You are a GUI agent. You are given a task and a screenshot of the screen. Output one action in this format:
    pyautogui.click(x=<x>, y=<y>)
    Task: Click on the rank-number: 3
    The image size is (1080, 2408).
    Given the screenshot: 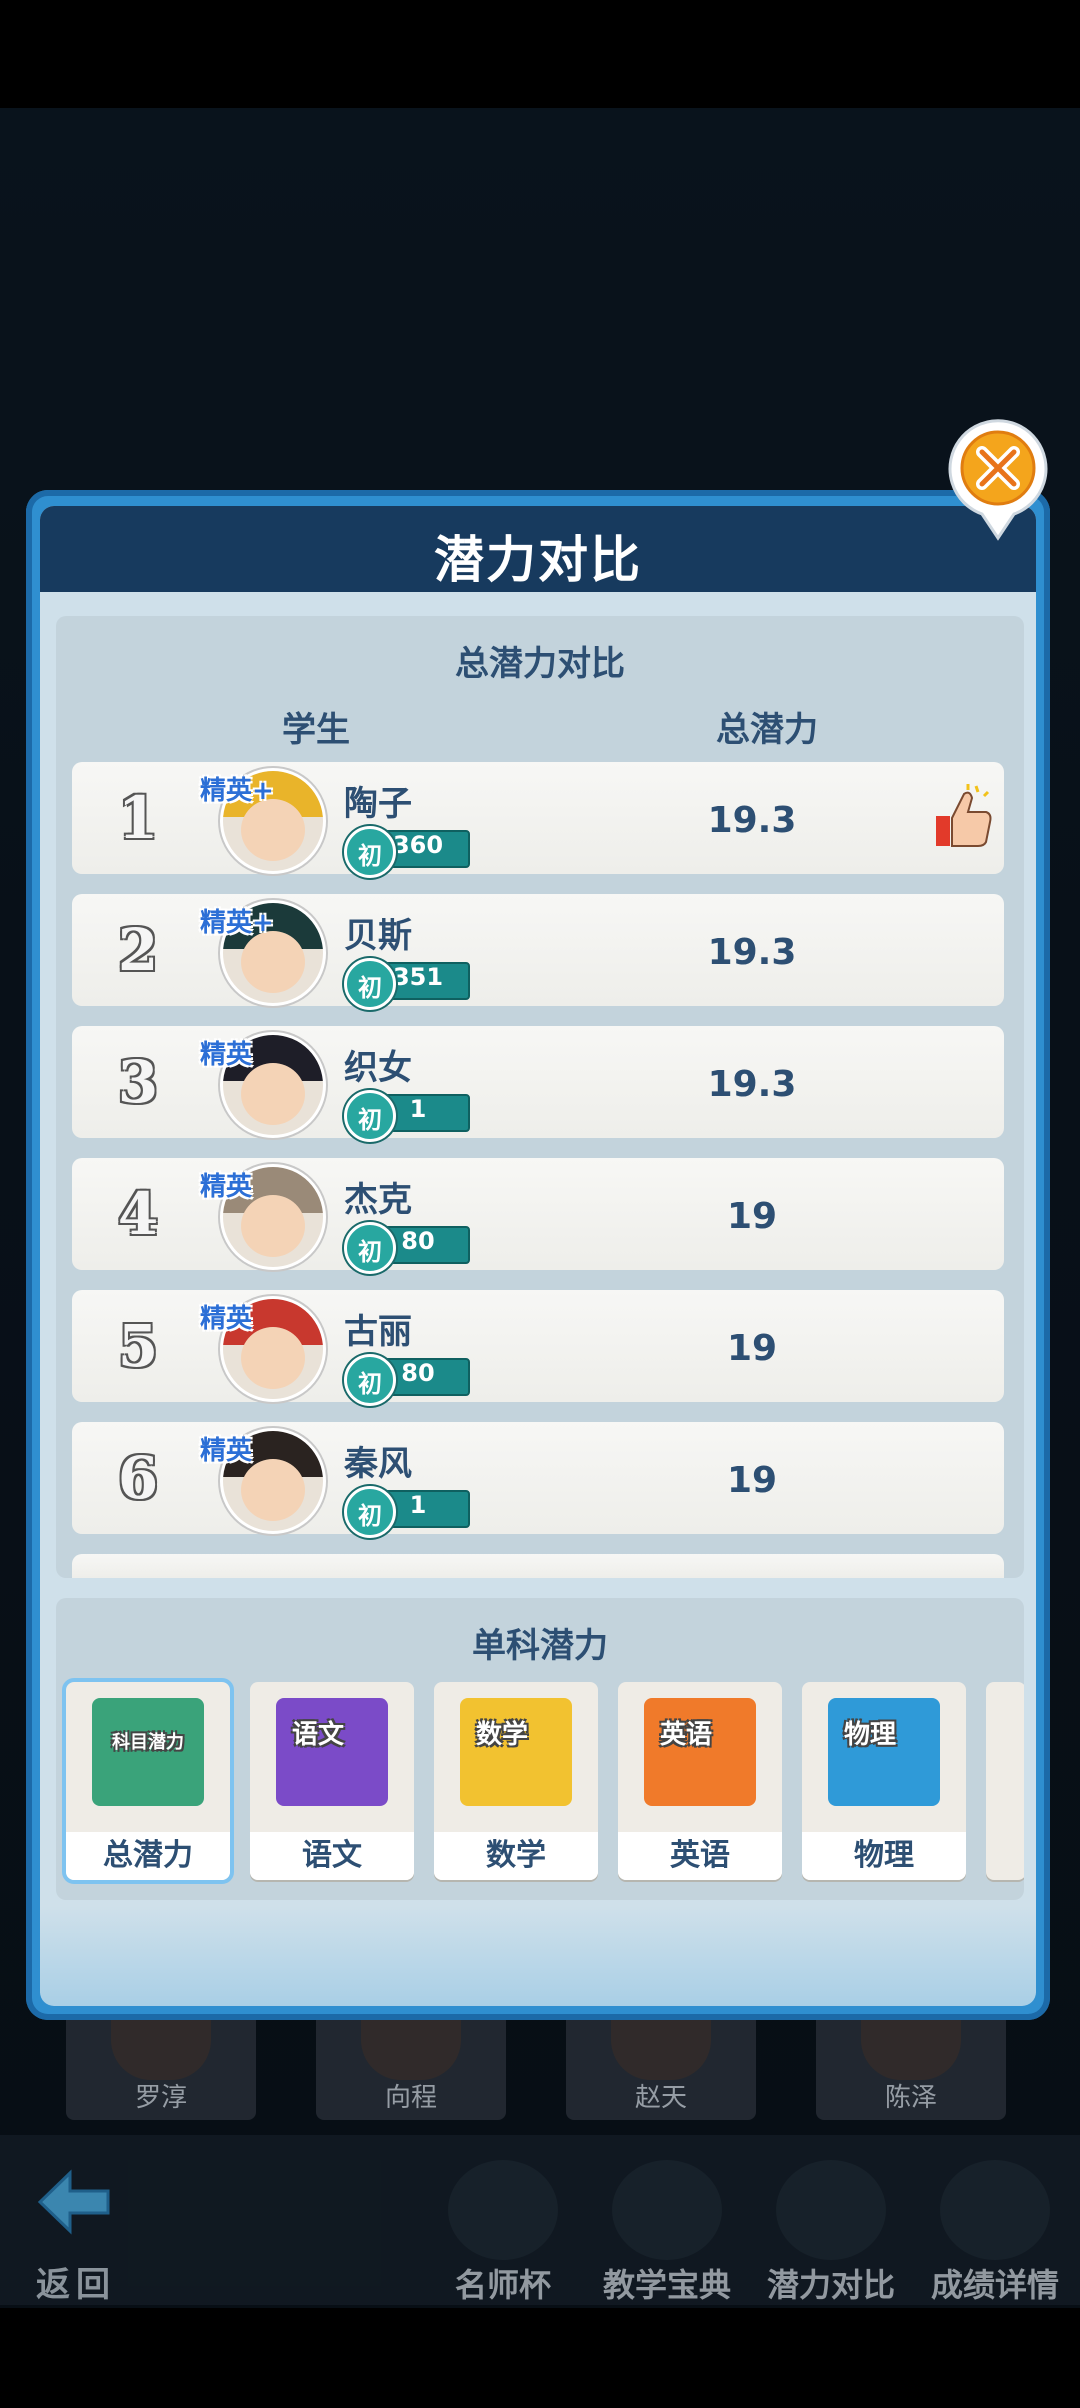 What is the action you would take?
    pyautogui.click(x=138, y=1082)
    